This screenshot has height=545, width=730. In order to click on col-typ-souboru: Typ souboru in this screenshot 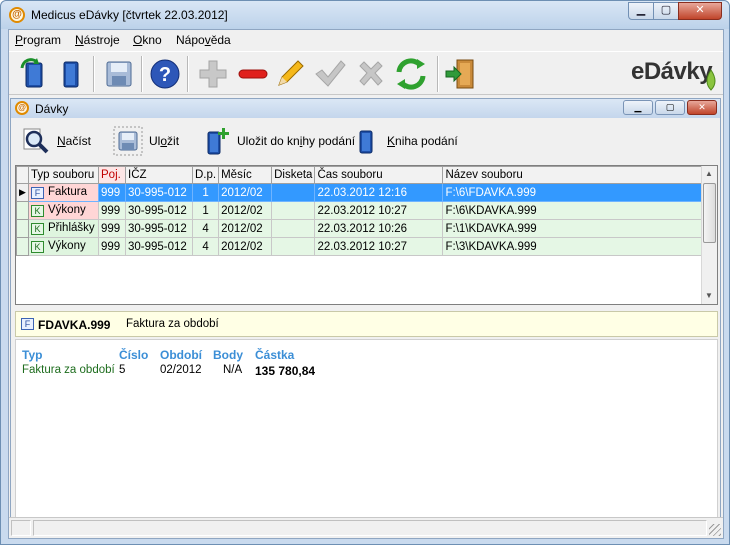, I will do `click(63, 175)`.